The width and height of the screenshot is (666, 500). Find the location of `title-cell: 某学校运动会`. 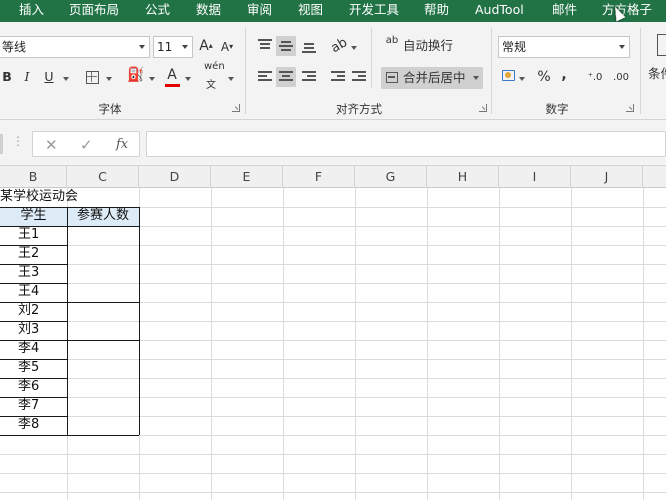

title-cell: 某学校运动会 is located at coordinates (39, 197).